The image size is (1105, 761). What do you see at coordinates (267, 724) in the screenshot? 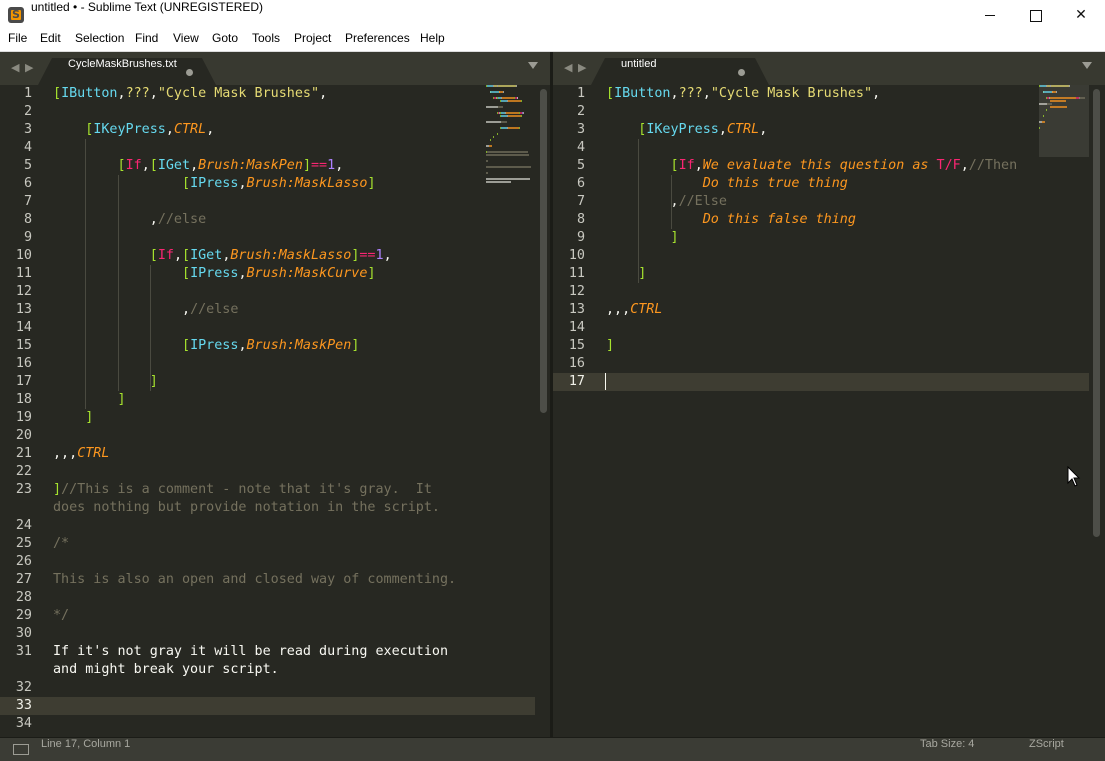
I see `code-line: 34` at bounding box center [267, 724].